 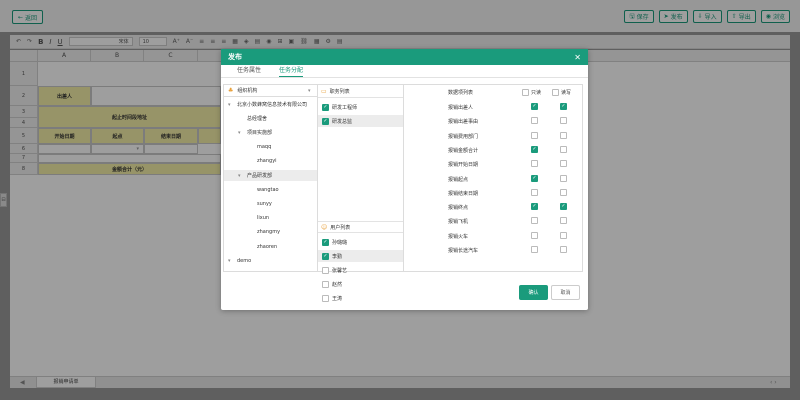 I want to click on tree-node: ▾ 产品研发部, so click(x=271, y=175).